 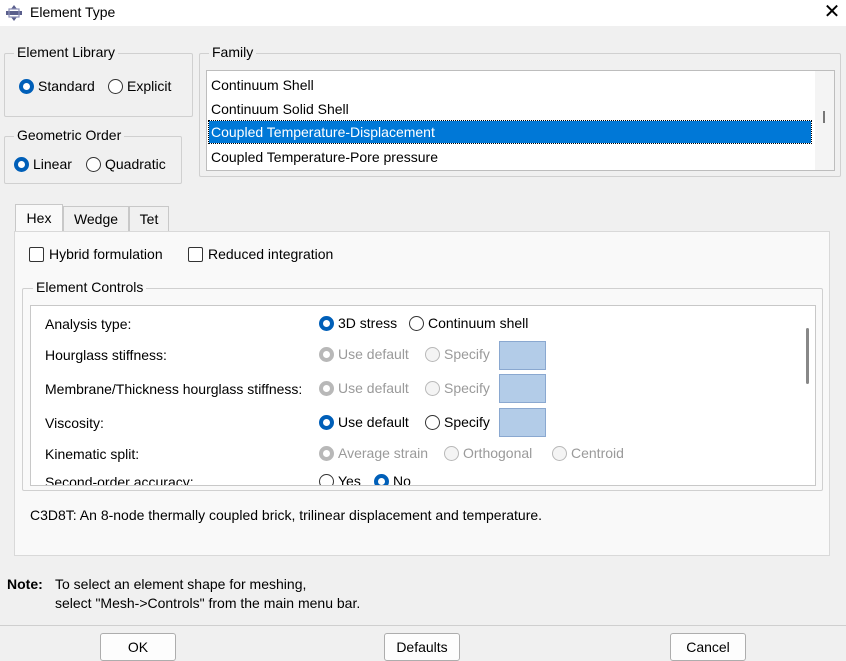 What do you see at coordinates (510, 109) in the screenshot?
I see `family-item-continuum-solid-shell: Continuum Solid Shell` at bounding box center [510, 109].